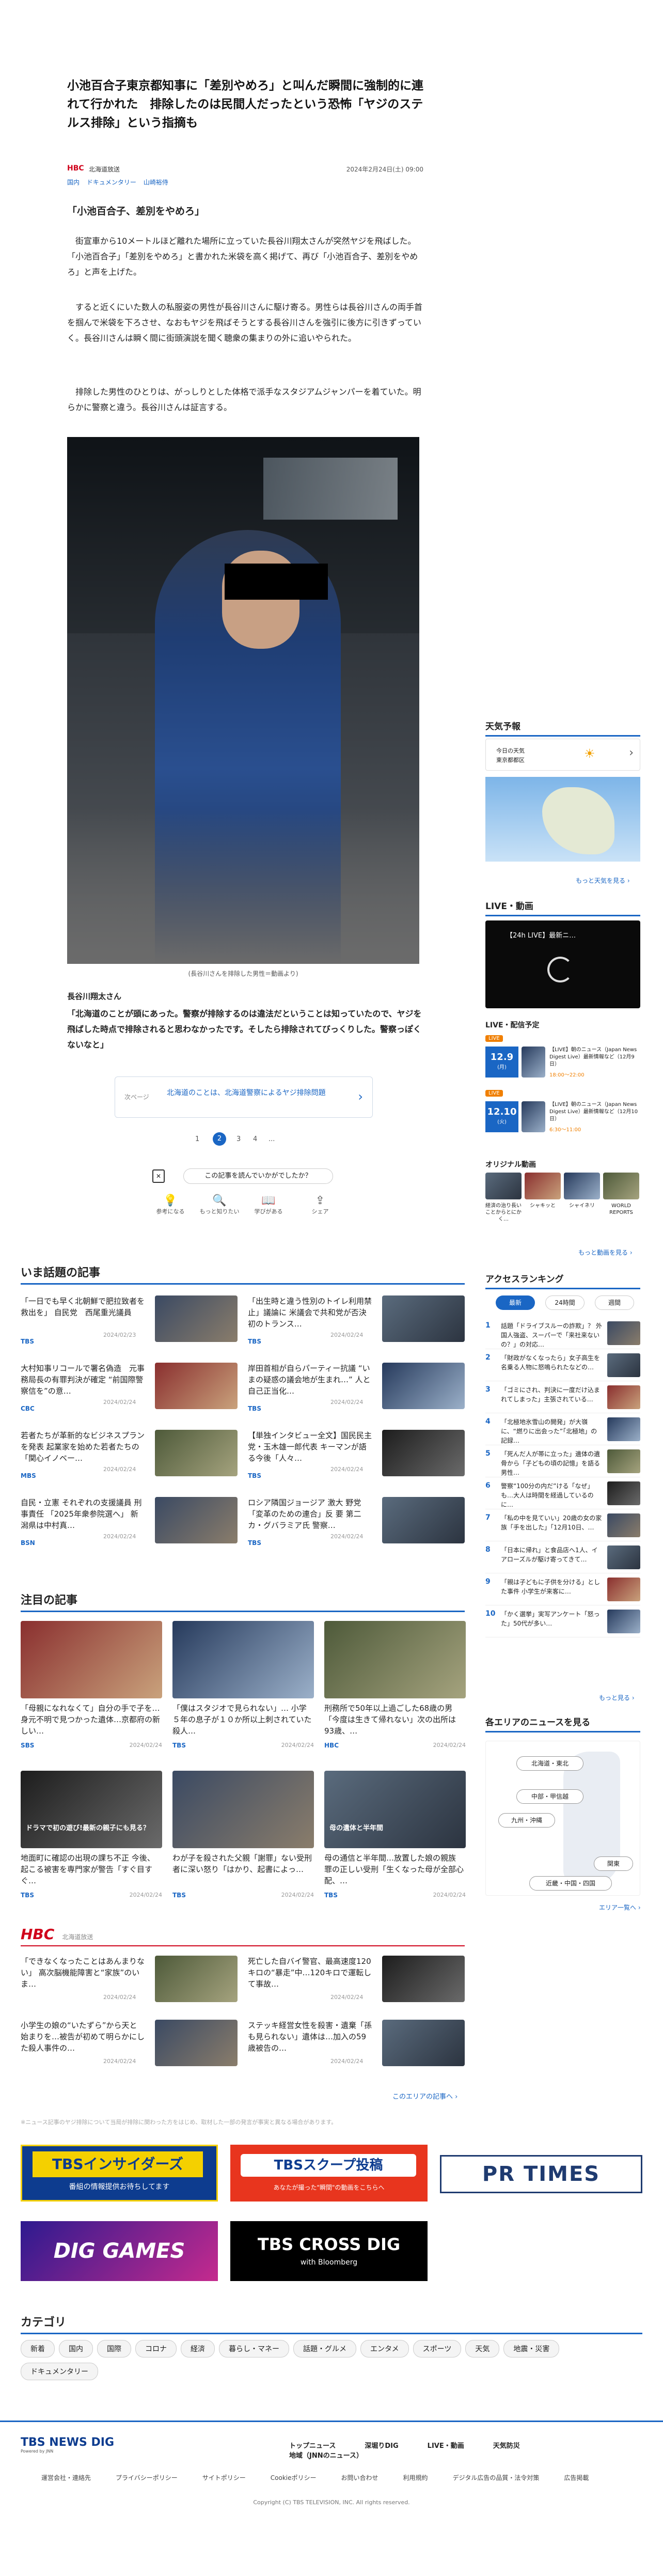  I want to click on footer-link: サイトポリシー, so click(224, 2478).